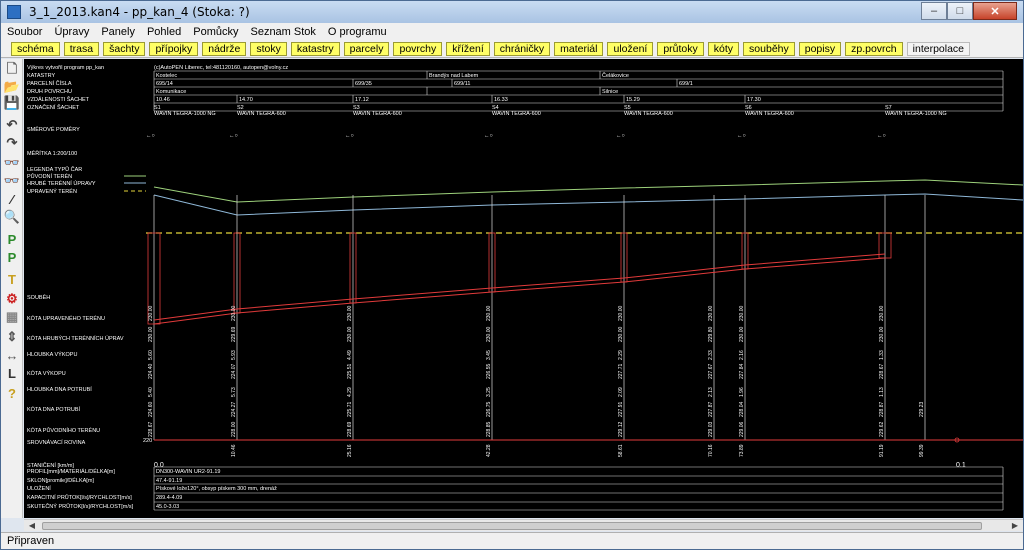  I want to click on label-kota-puv: KÓTA PŮVODNÍHO TERÉNU, so click(63, 430).